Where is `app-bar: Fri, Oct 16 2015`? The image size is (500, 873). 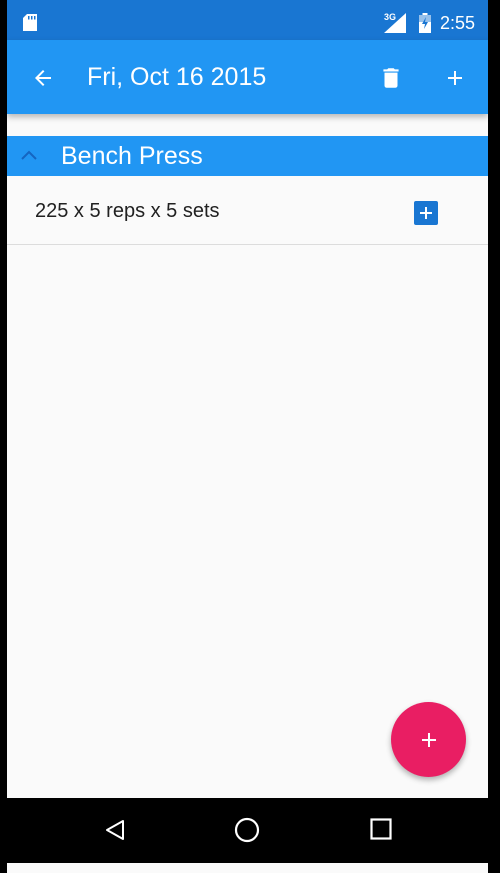
app-bar: Fri, Oct 16 2015 is located at coordinates (247, 77).